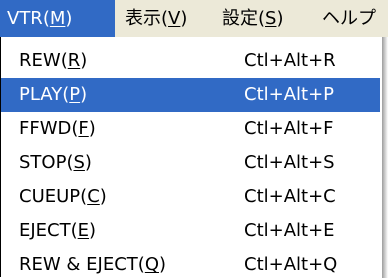 The height and width of the screenshot is (278, 388). I want to click on menu-bar: VTR(M) 表示(V) 設定(S) ヘルプ, so click(194, 18).